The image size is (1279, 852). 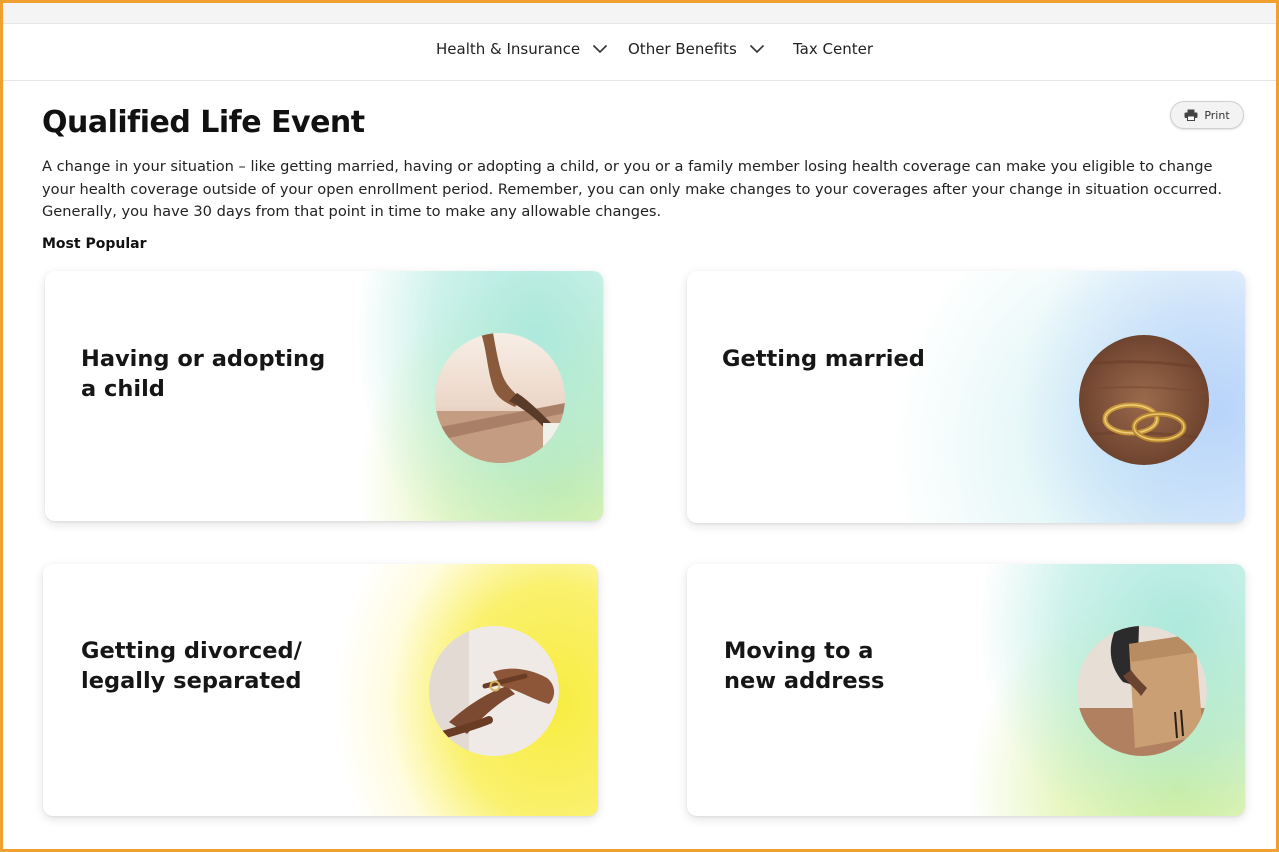 What do you see at coordinates (1144, 400) in the screenshot?
I see `wedding-rings-photo` at bounding box center [1144, 400].